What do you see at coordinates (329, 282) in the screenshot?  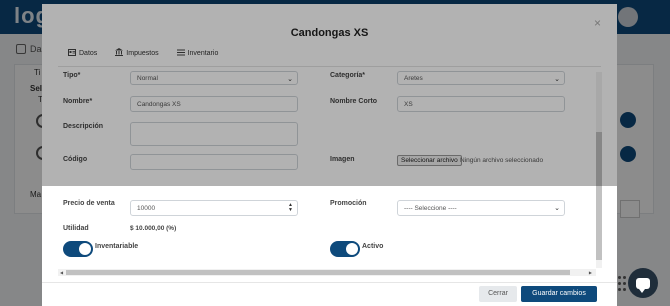 I see `footer-divider` at bounding box center [329, 282].